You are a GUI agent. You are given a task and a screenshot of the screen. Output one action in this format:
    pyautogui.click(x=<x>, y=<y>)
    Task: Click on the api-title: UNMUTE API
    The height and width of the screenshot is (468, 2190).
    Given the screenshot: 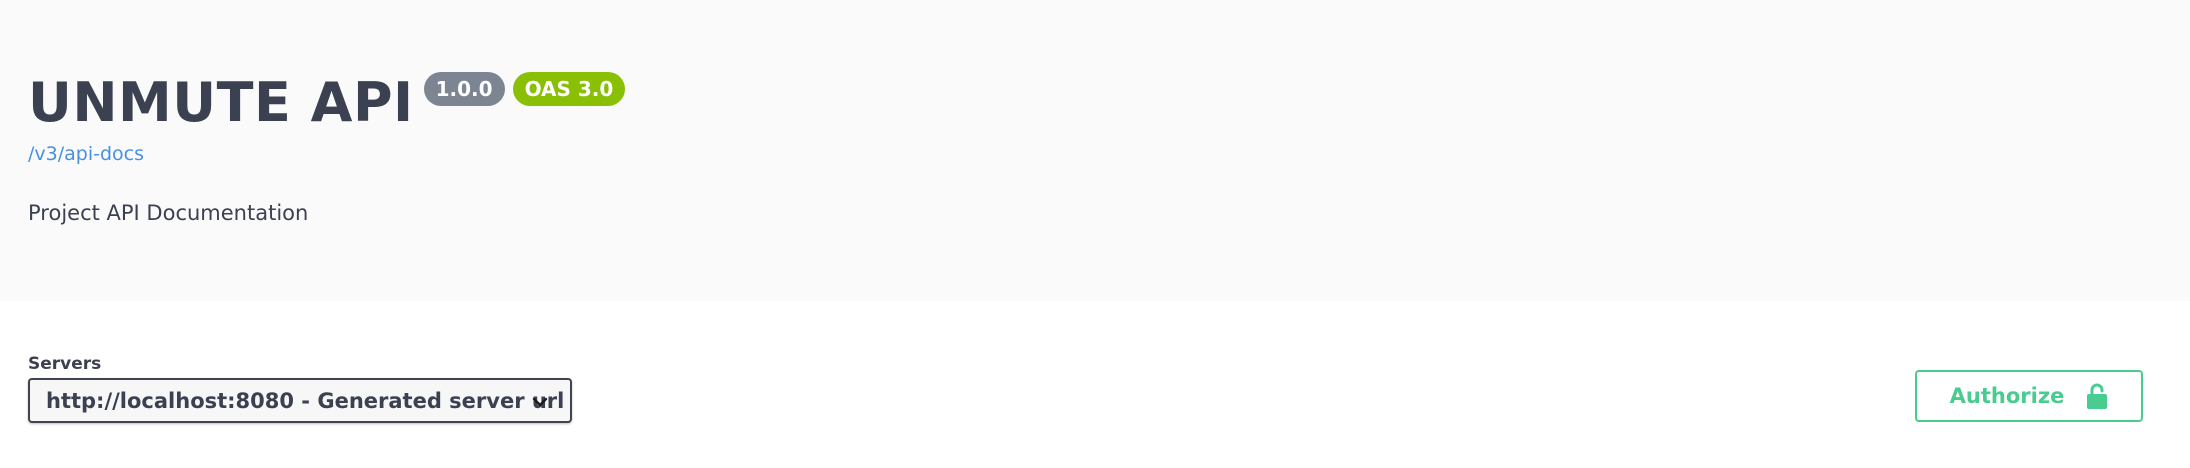 What is the action you would take?
    pyautogui.click(x=221, y=102)
    